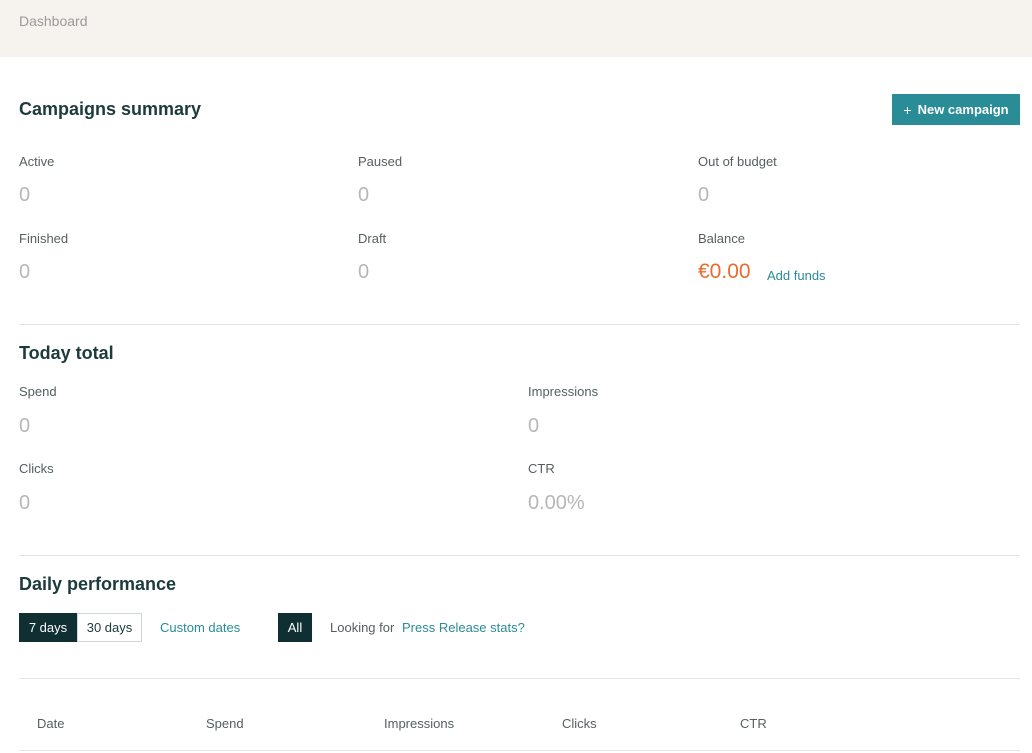 This screenshot has width=1032, height=753. What do you see at coordinates (380, 161) in the screenshot?
I see `stat-label-paused: Paused` at bounding box center [380, 161].